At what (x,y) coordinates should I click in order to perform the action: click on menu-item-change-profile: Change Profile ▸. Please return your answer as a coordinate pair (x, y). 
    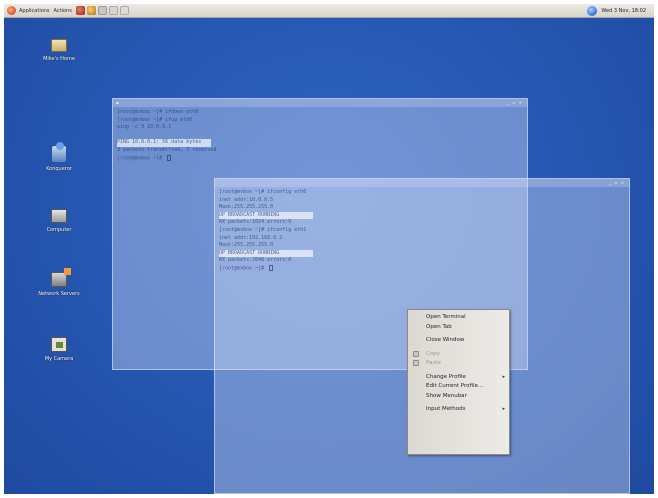
    Looking at the image, I should click on (458, 378).